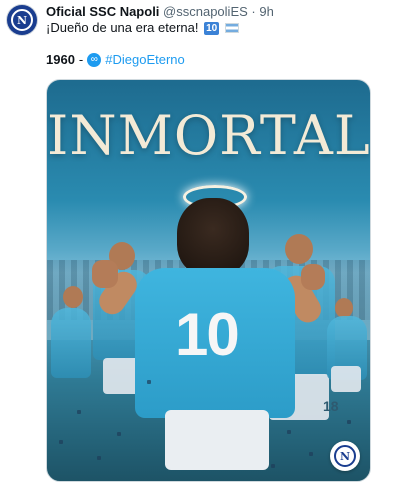 The width and height of the screenshot is (416, 487). I want to click on player-head-far-left, so click(73, 297).